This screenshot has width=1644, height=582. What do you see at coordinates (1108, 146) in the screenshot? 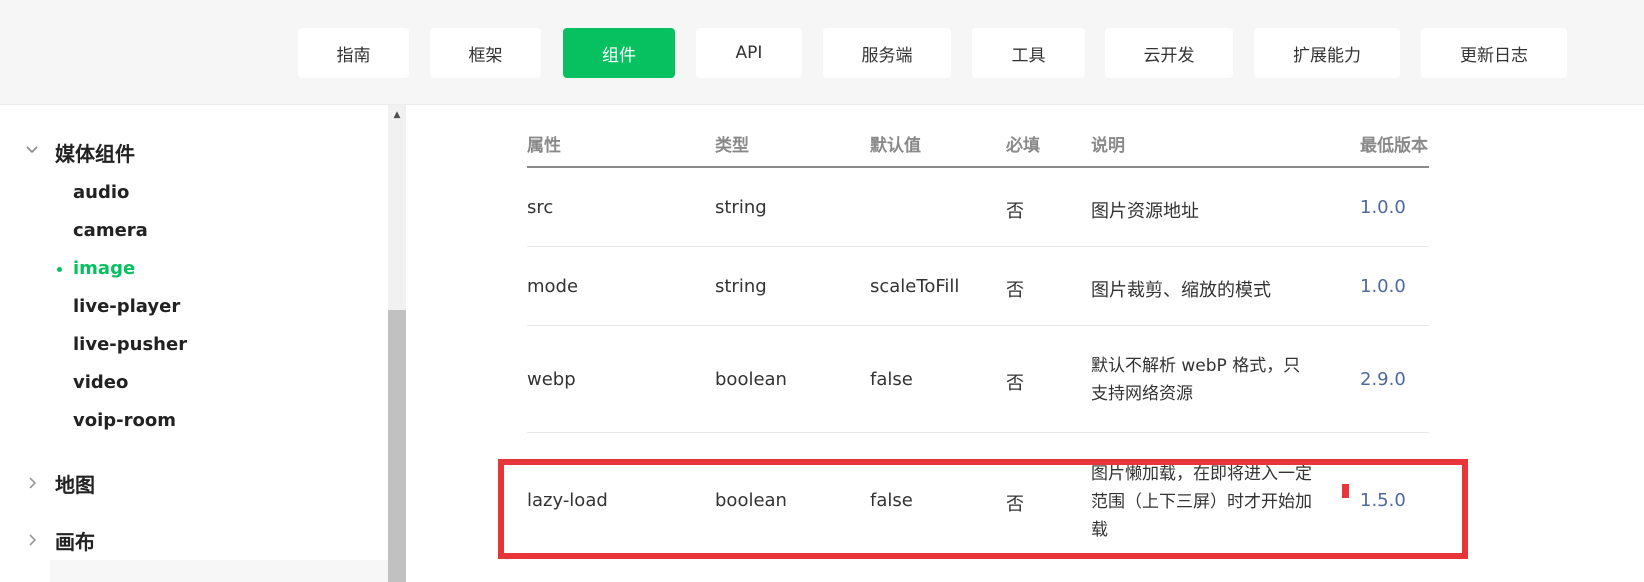
I see `column-header-description: 说明` at bounding box center [1108, 146].